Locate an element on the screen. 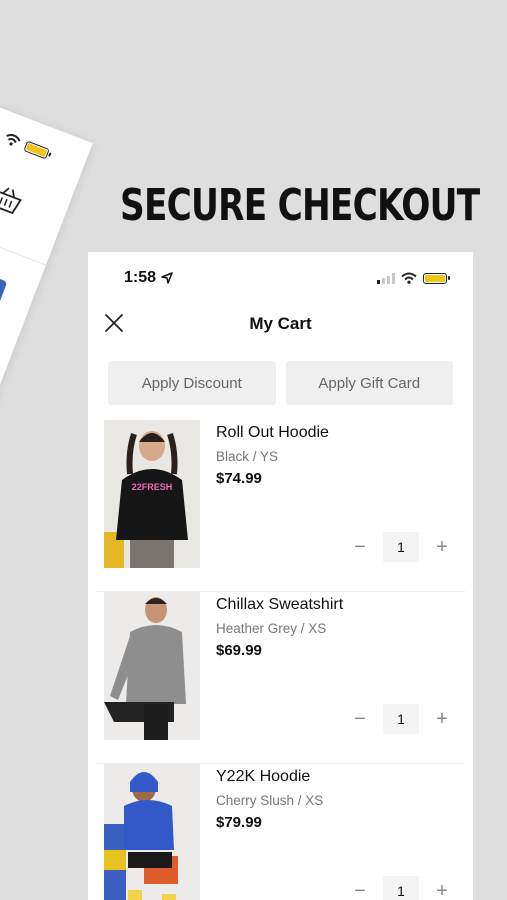 This screenshot has height=900, width=507. status-bar: 1:58 is located at coordinates (280, 278).